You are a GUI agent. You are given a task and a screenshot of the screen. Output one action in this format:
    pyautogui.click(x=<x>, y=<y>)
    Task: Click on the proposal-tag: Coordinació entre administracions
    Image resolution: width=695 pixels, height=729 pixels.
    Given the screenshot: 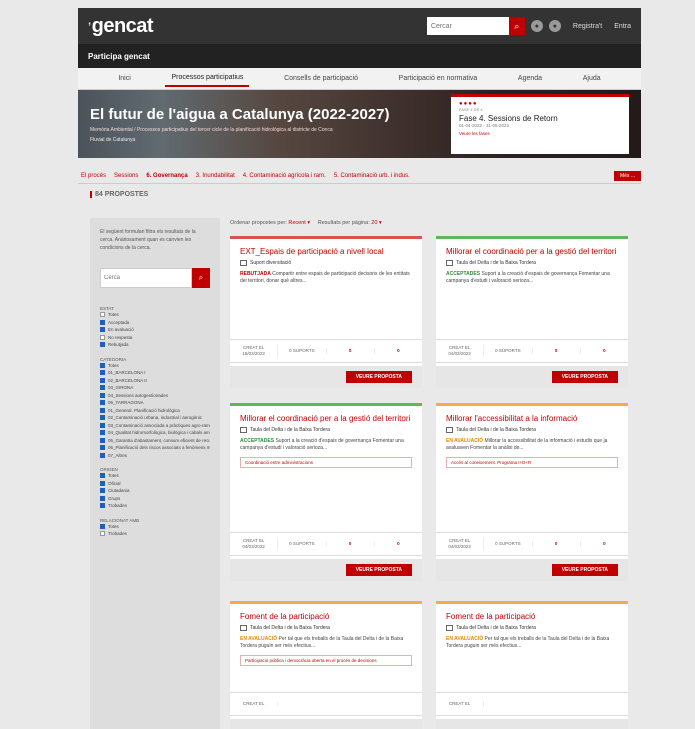 What is the action you would take?
    pyautogui.click(x=326, y=462)
    